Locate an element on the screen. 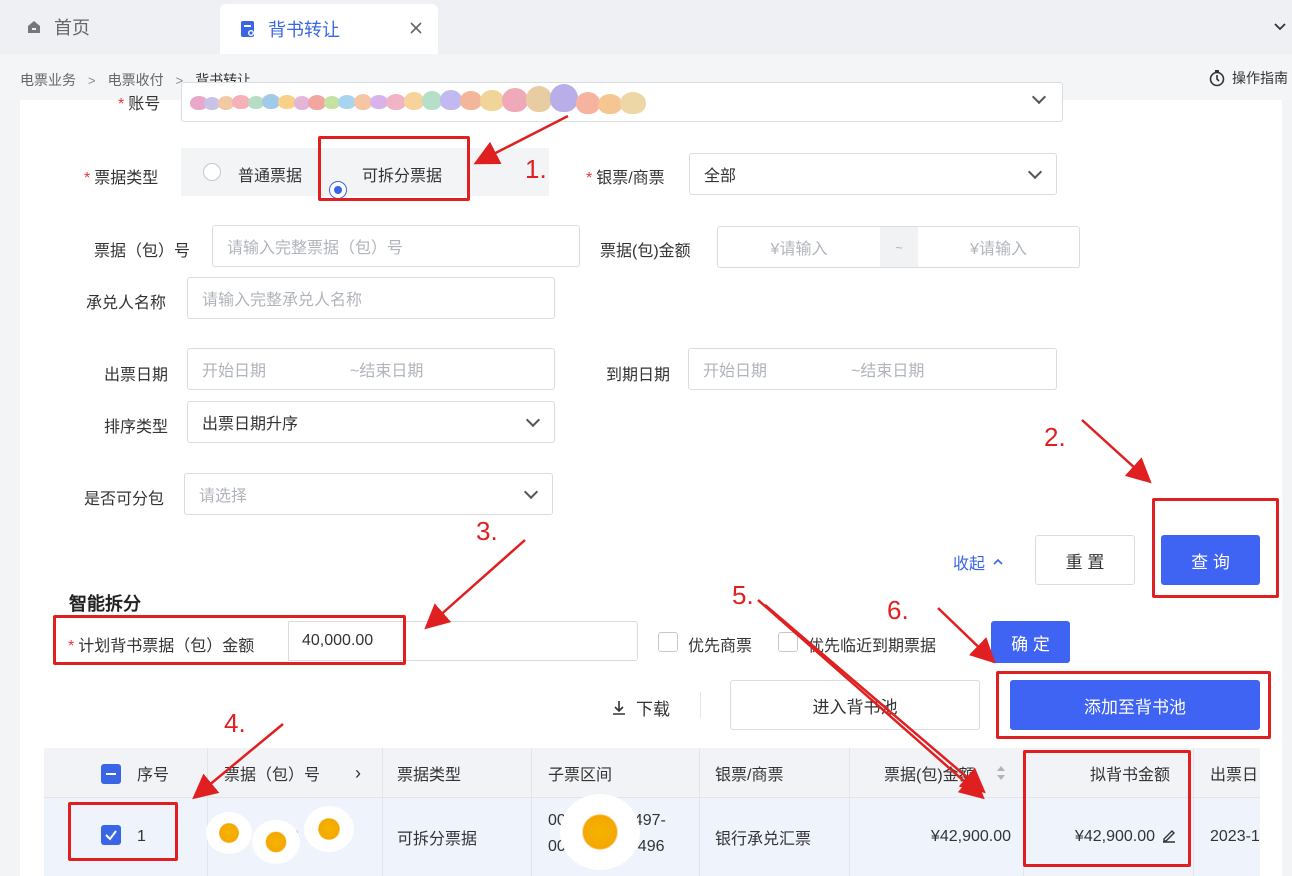 The height and width of the screenshot is (876, 1292). chevron-right-icon: › is located at coordinates (358, 773).